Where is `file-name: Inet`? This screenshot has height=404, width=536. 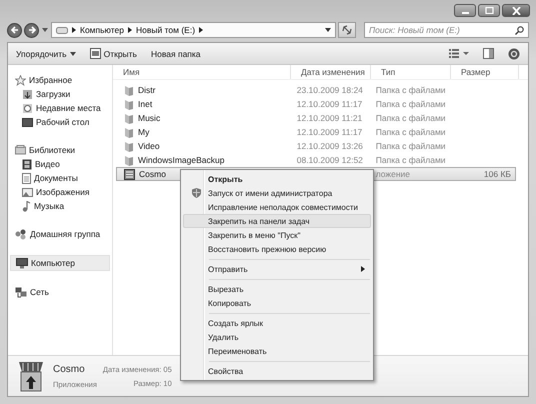
file-name: Inet is located at coordinates (145, 104).